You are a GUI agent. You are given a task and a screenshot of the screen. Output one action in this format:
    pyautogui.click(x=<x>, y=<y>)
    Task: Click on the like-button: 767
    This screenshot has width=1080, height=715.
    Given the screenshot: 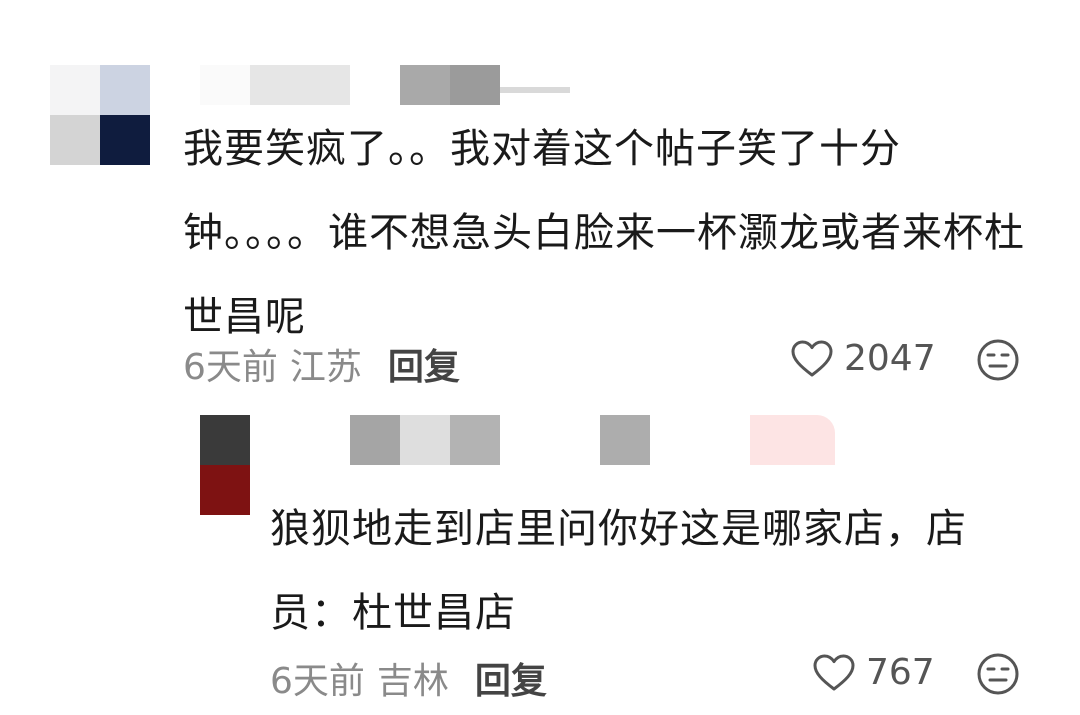 What is the action you would take?
    pyautogui.click(x=873, y=672)
    